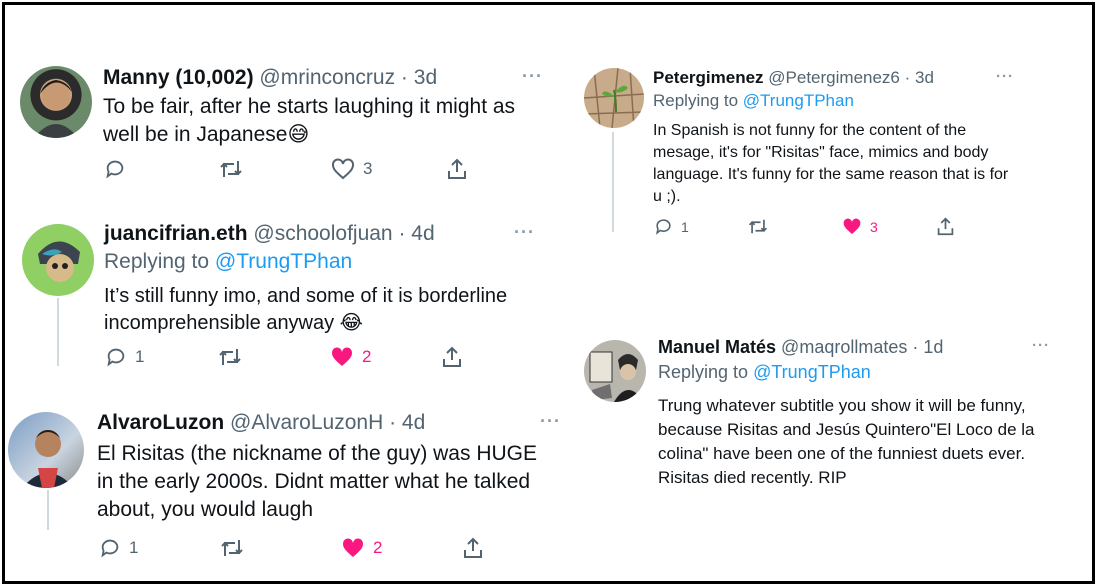  Describe the element at coordinates (178, 77) in the screenshot. I see `display-name: Manny (10,002)` at that location.